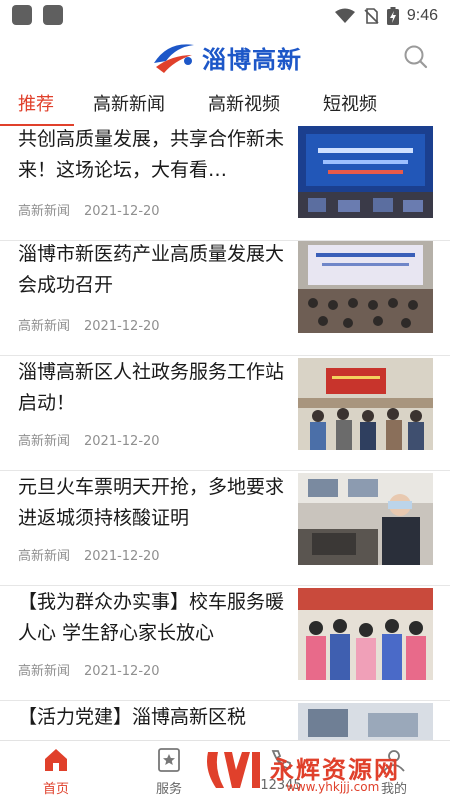 The width and height of the screenshot is (450, 799). Describe the element at coordinates (252, 59) in the screenshot. I see `logo-text: 淄博高新` at that location.